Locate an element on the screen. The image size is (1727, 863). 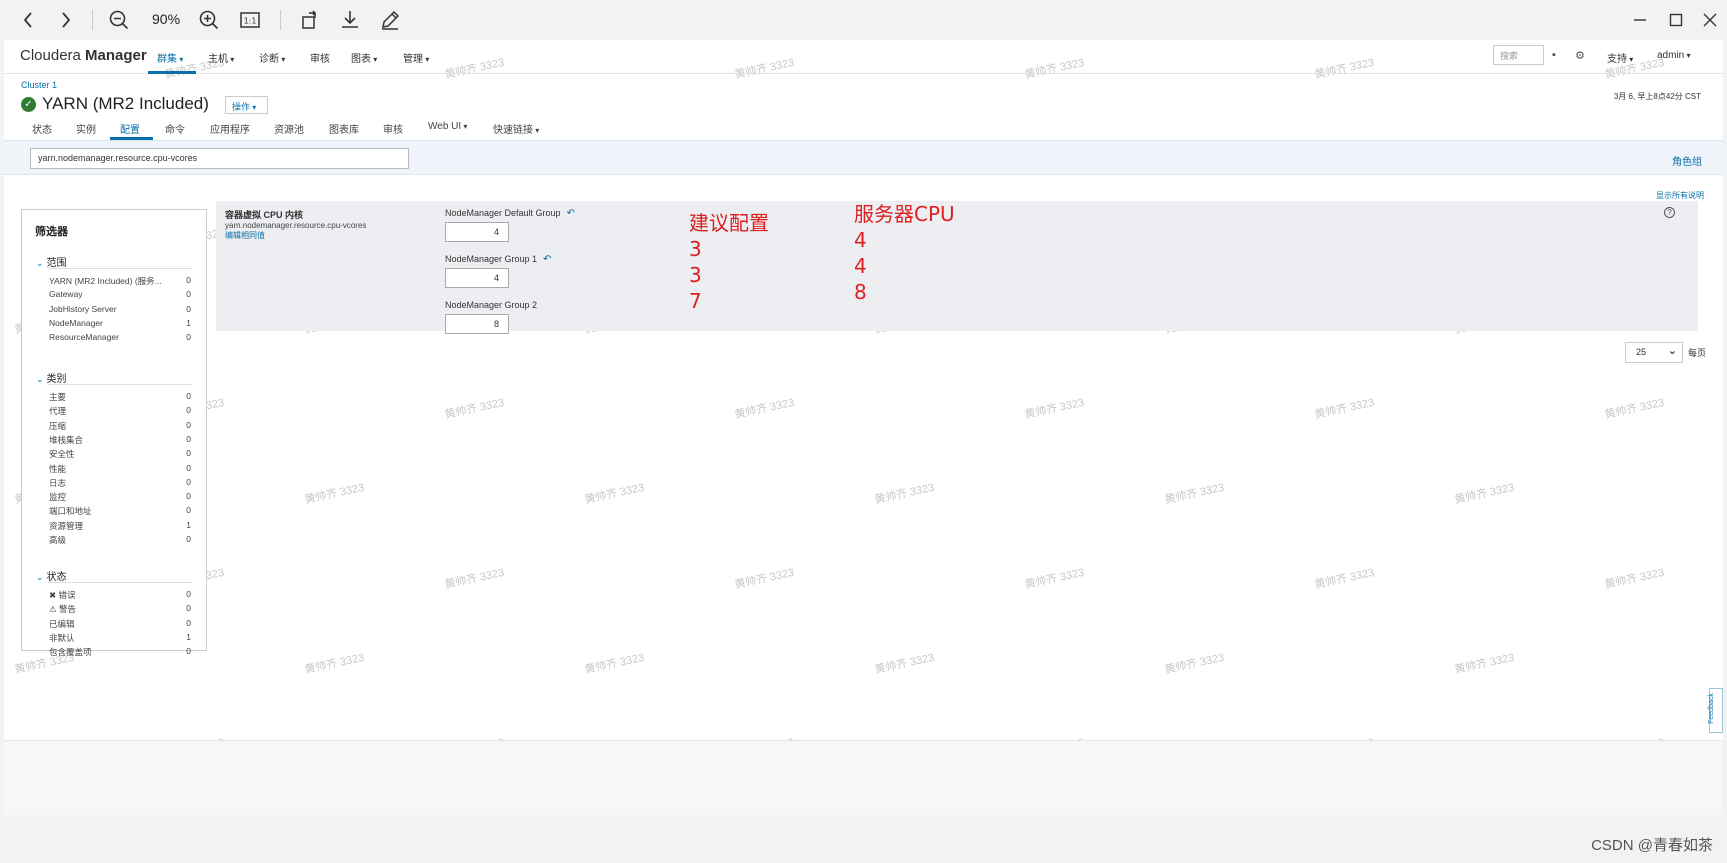
category-filter-label: 端口和地址 is located at coordinates (70, 511).